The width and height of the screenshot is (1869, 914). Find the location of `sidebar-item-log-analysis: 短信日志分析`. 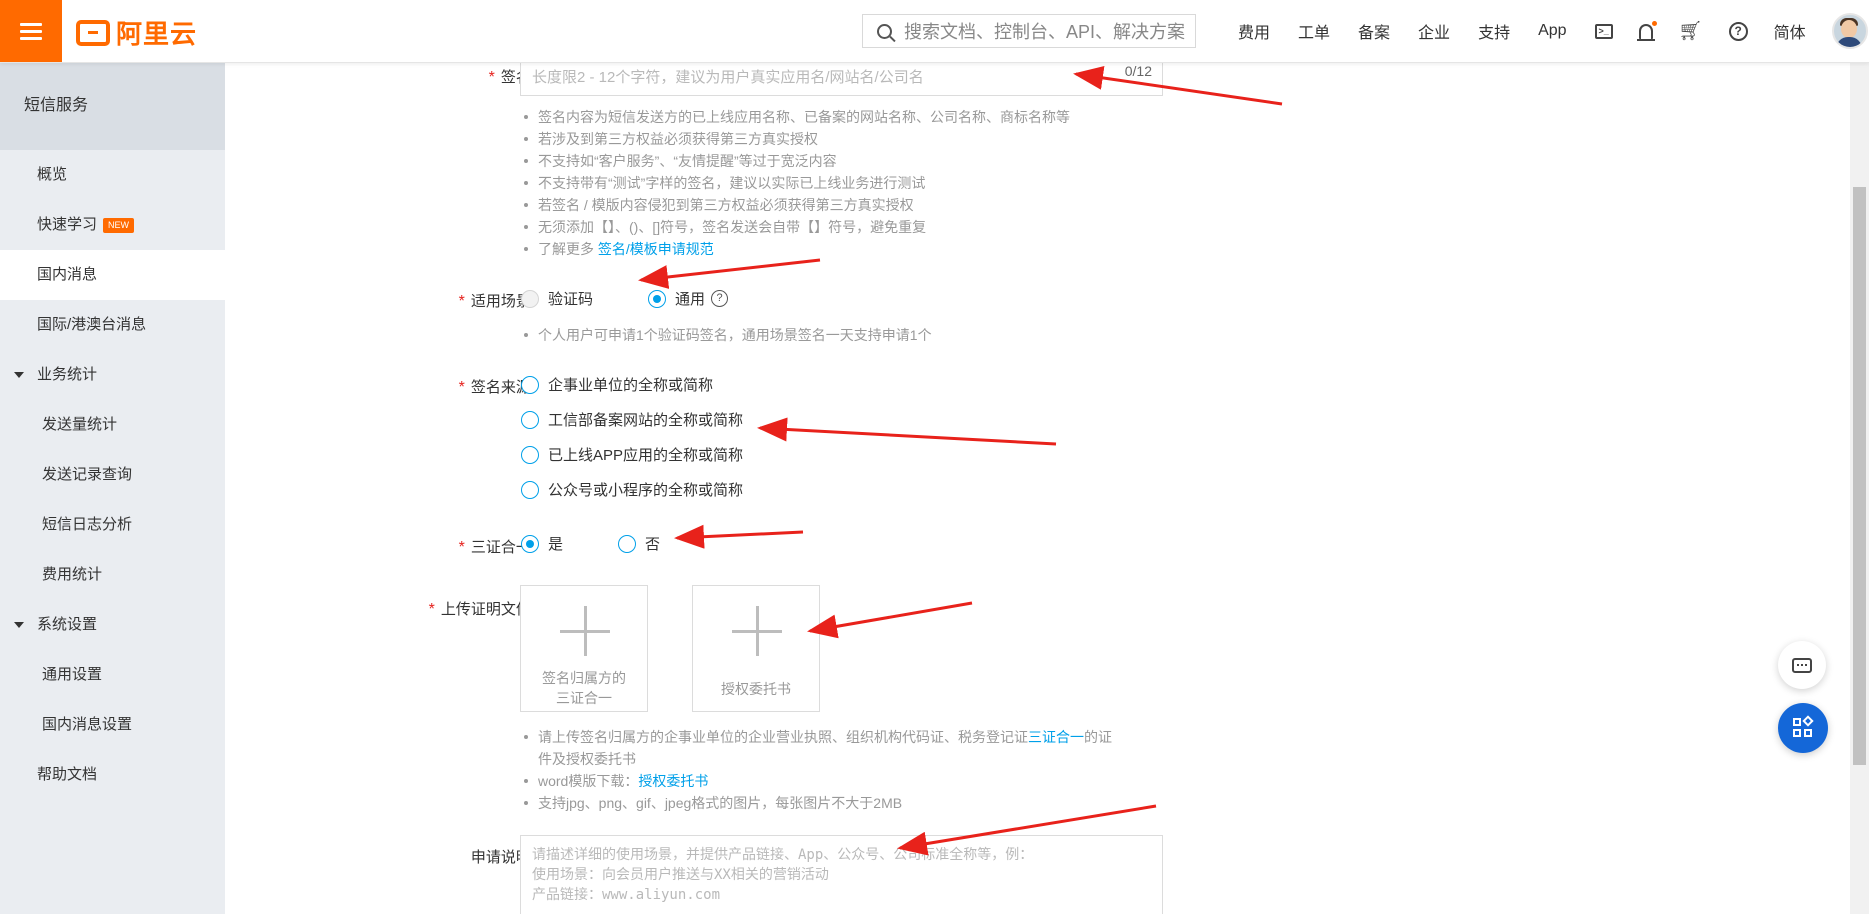

sidebar-item-log-analysis: 短信日志分析 is located at coordinates (112, 525).